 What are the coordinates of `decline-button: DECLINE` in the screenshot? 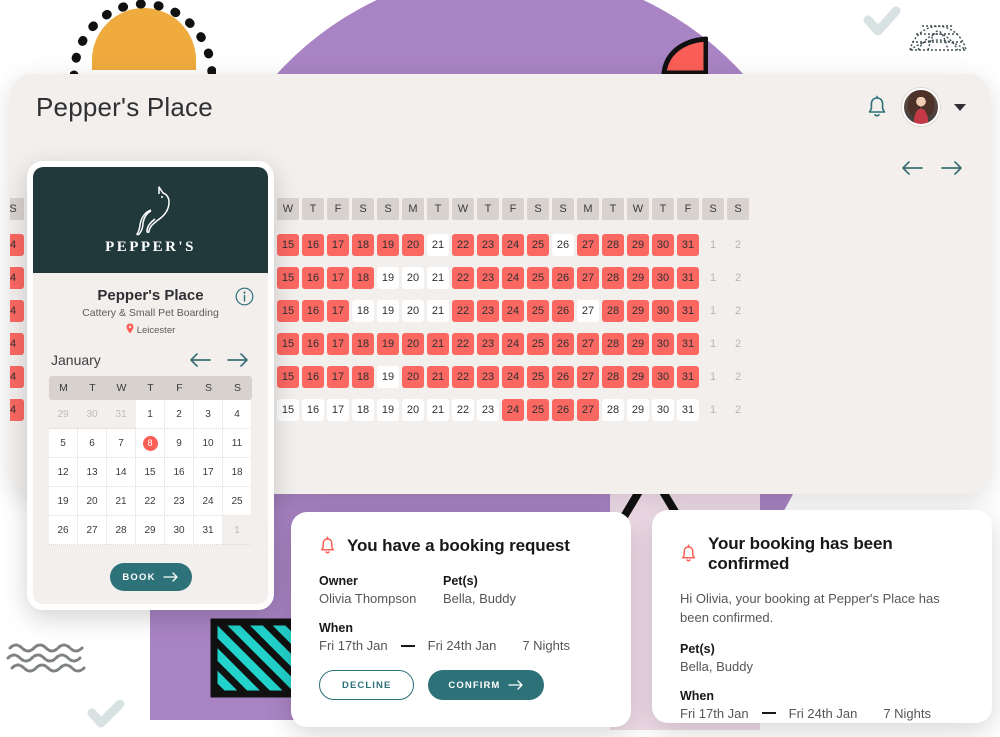 It's located at (367, 685).